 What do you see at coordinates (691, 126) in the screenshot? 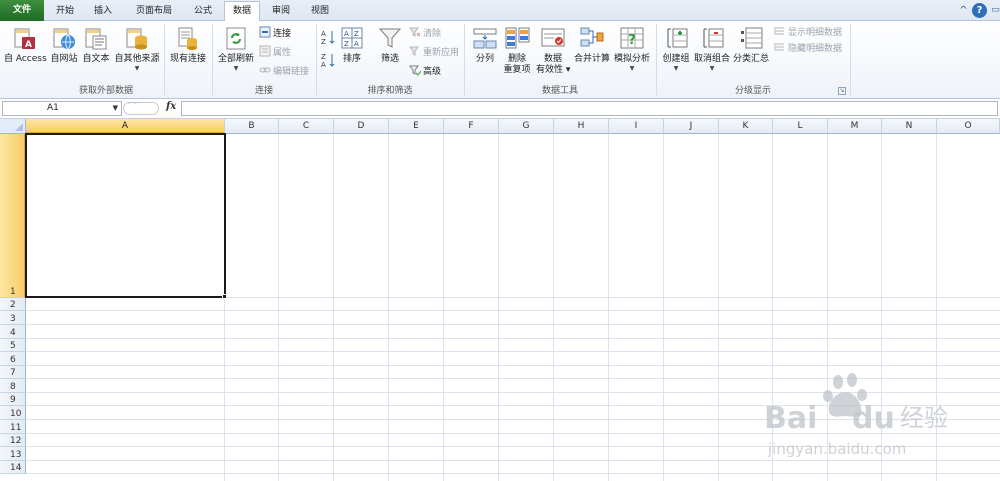
I see `column-header-j: J` at bounding box center [691, 126].